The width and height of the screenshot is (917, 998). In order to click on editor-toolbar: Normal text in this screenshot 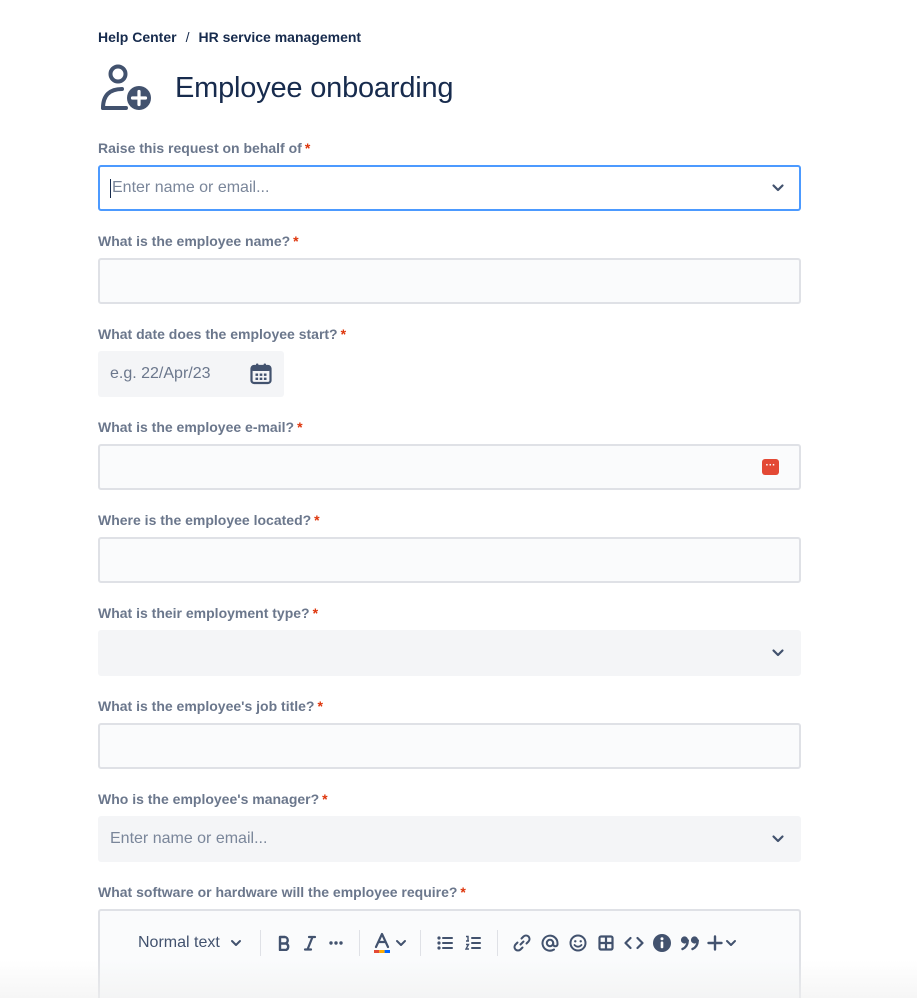, I will do `click(439, 943)`.